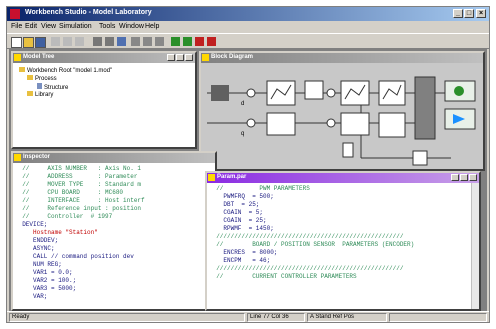 The width and height of the screenshot is (496, 329). Describe the element at coordinates (28, 42) in the screenshot. I see `open-folder-icon` at that location.